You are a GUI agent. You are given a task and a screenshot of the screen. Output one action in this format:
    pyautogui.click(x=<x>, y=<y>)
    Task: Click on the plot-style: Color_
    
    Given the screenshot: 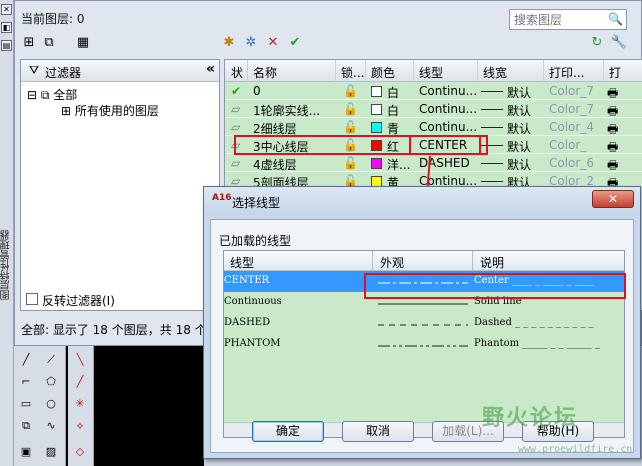 What is the action you would take?
    pyautogui.click(x=567, y=145)
    